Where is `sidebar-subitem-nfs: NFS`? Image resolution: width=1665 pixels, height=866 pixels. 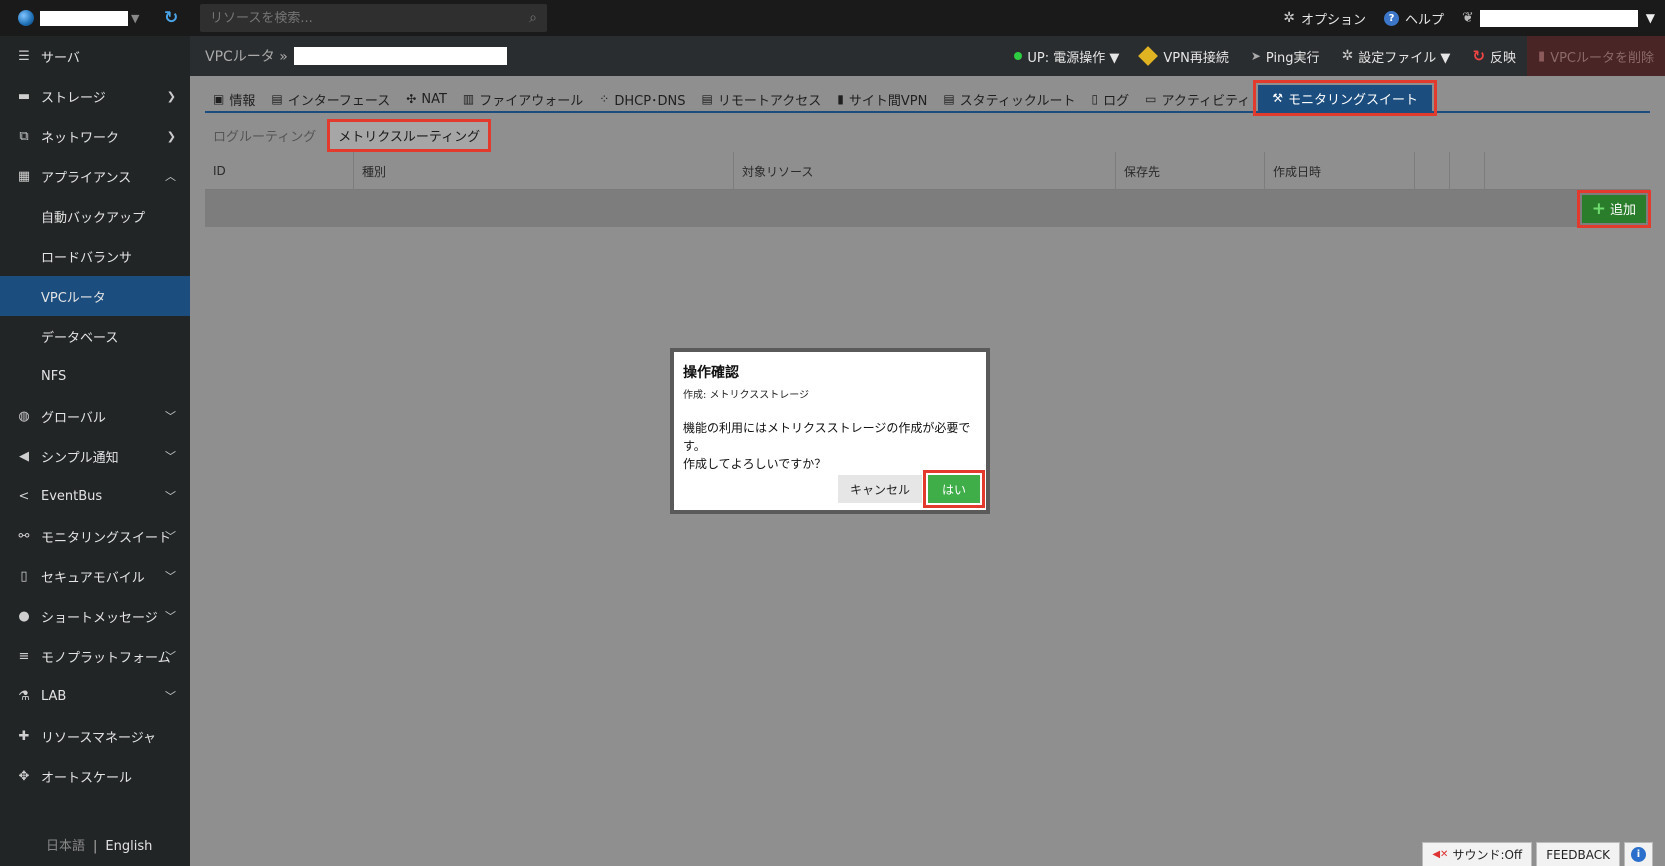
sidebar-subitem-nfs: NFS is located at coordinates (95, 376).